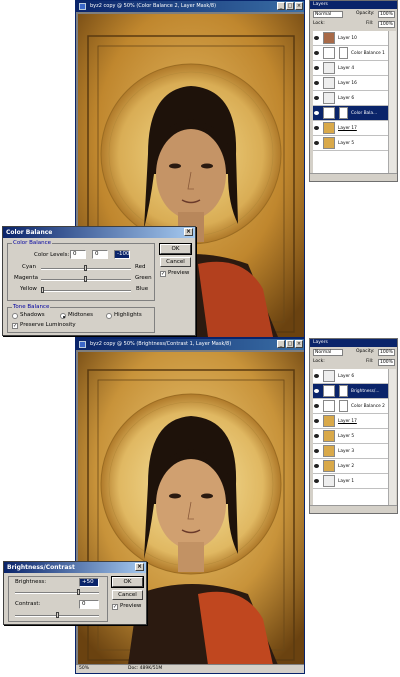  I want to click on color-level-1-field: 0, so click(78, 254).